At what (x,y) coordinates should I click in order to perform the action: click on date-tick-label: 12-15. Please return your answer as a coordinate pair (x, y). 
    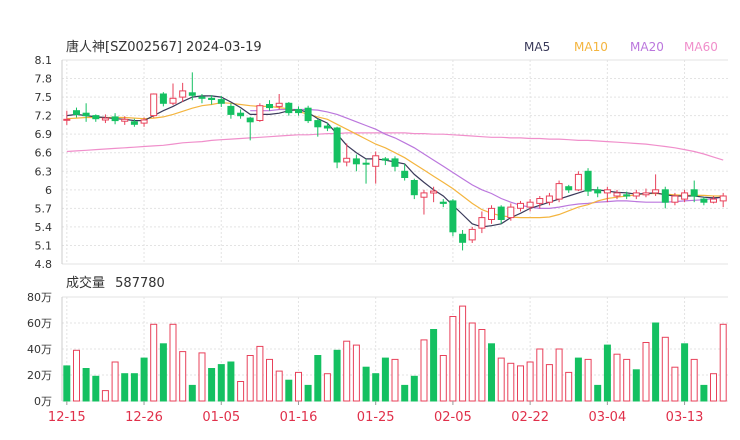
    Looking at the image, I should click on (67, 417).